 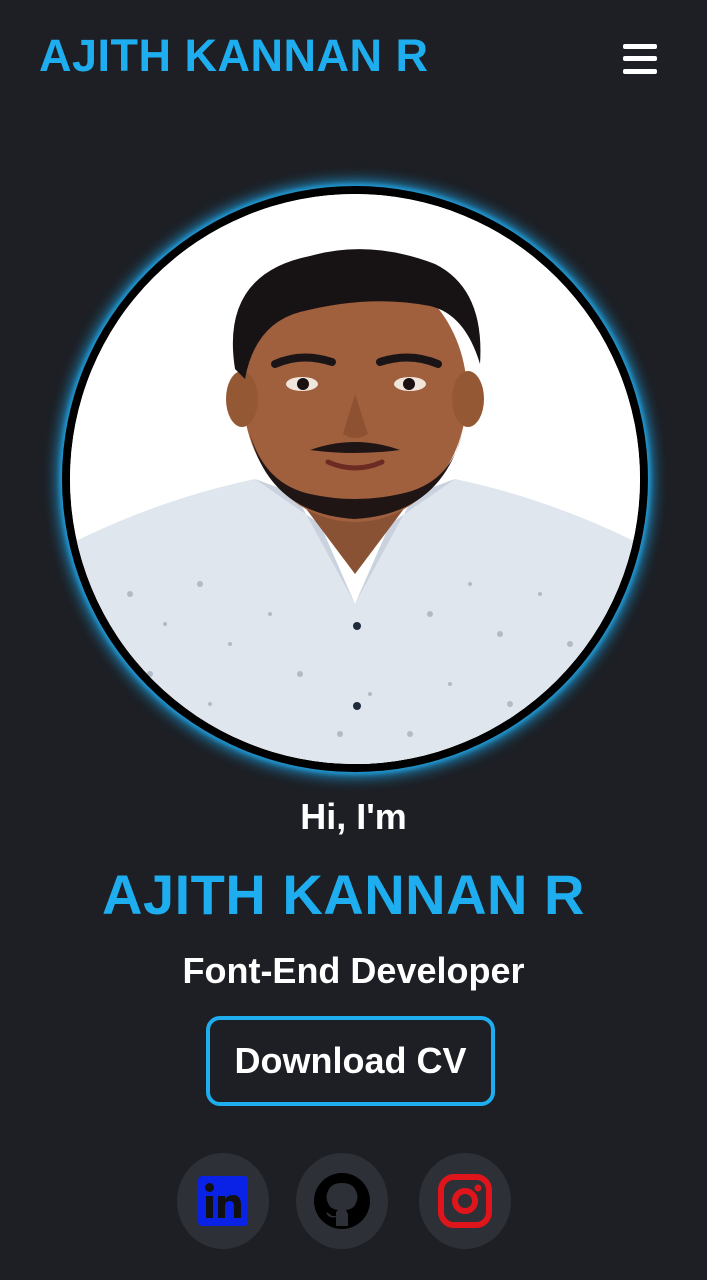 What do you see at coordinates (640, 59) in the screenshot?
I see `hamburger-menu-icon` at bounding box center [640, 59].